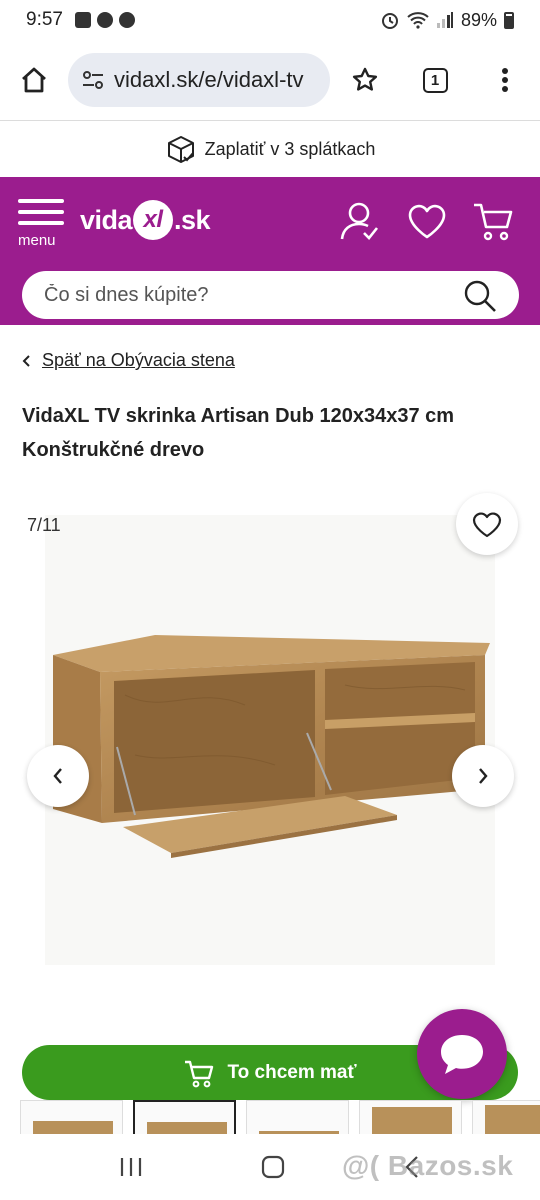  What do you see at coordinates (192, 219) in the screenshot?
I see `logo-text-right: .sk` at bounding box center [192, 219].